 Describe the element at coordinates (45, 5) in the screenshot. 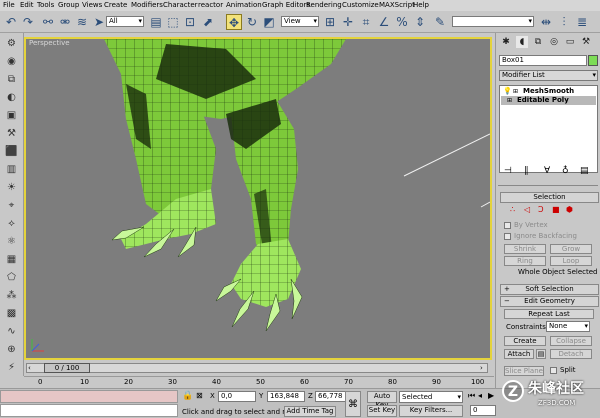

I see `menu-tools: Tools` at that location.